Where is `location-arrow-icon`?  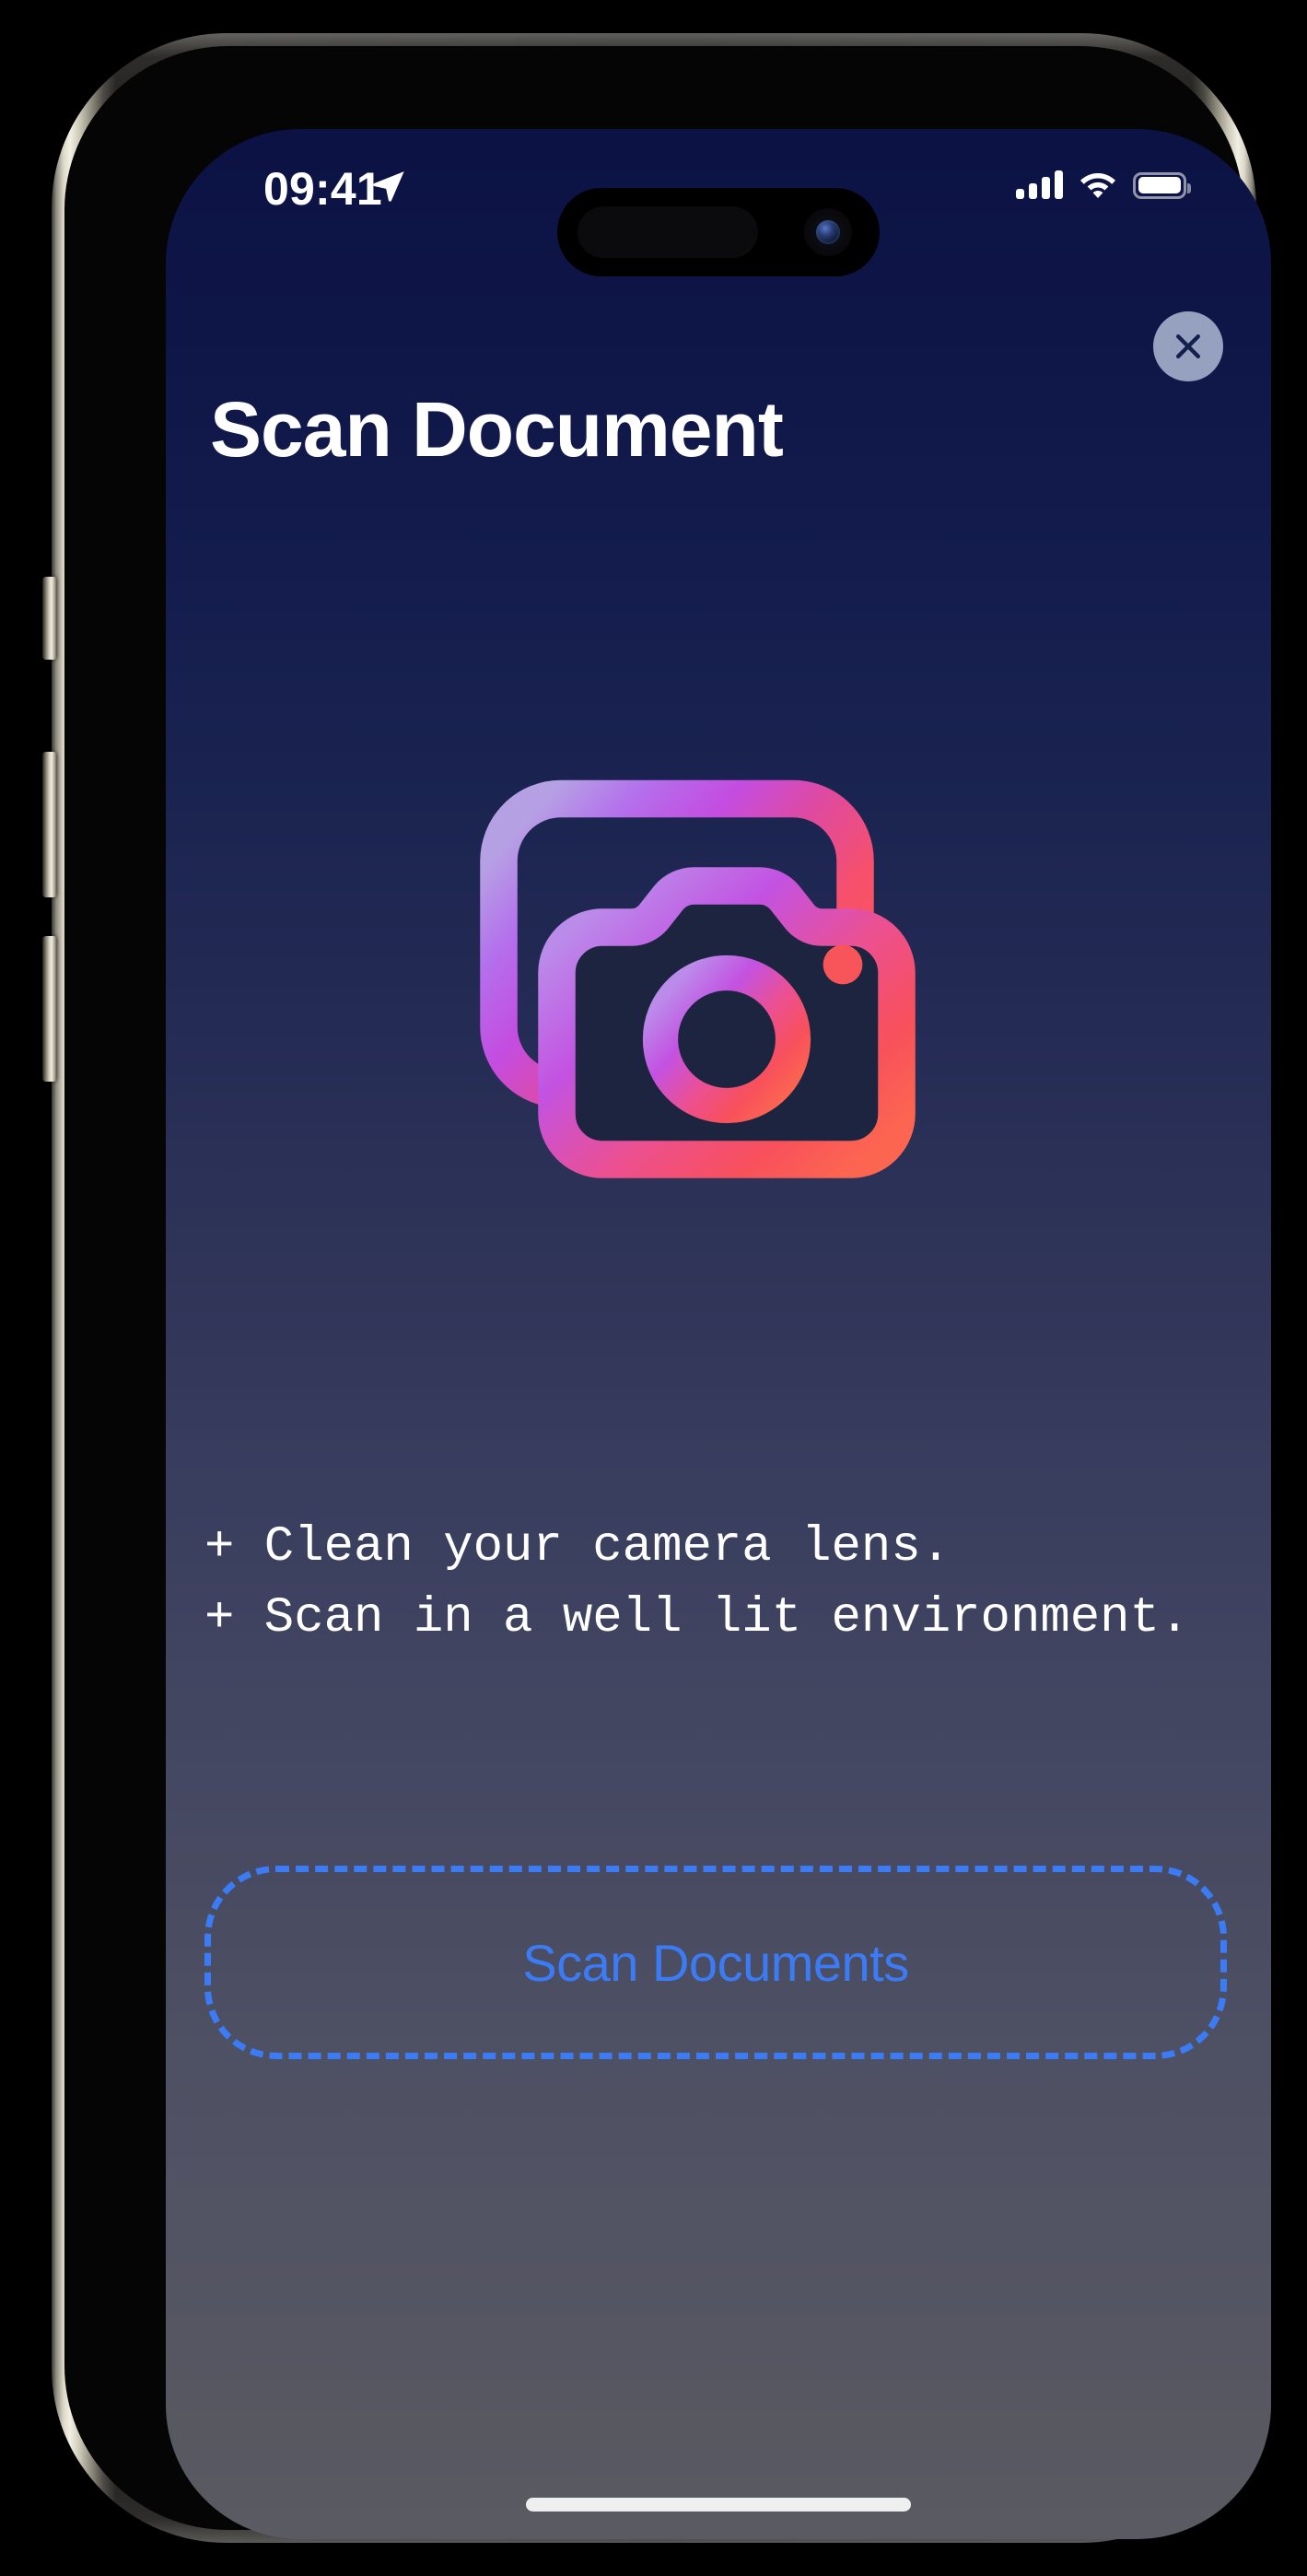
location-arrow-icon is located at coordinates (389, 186).